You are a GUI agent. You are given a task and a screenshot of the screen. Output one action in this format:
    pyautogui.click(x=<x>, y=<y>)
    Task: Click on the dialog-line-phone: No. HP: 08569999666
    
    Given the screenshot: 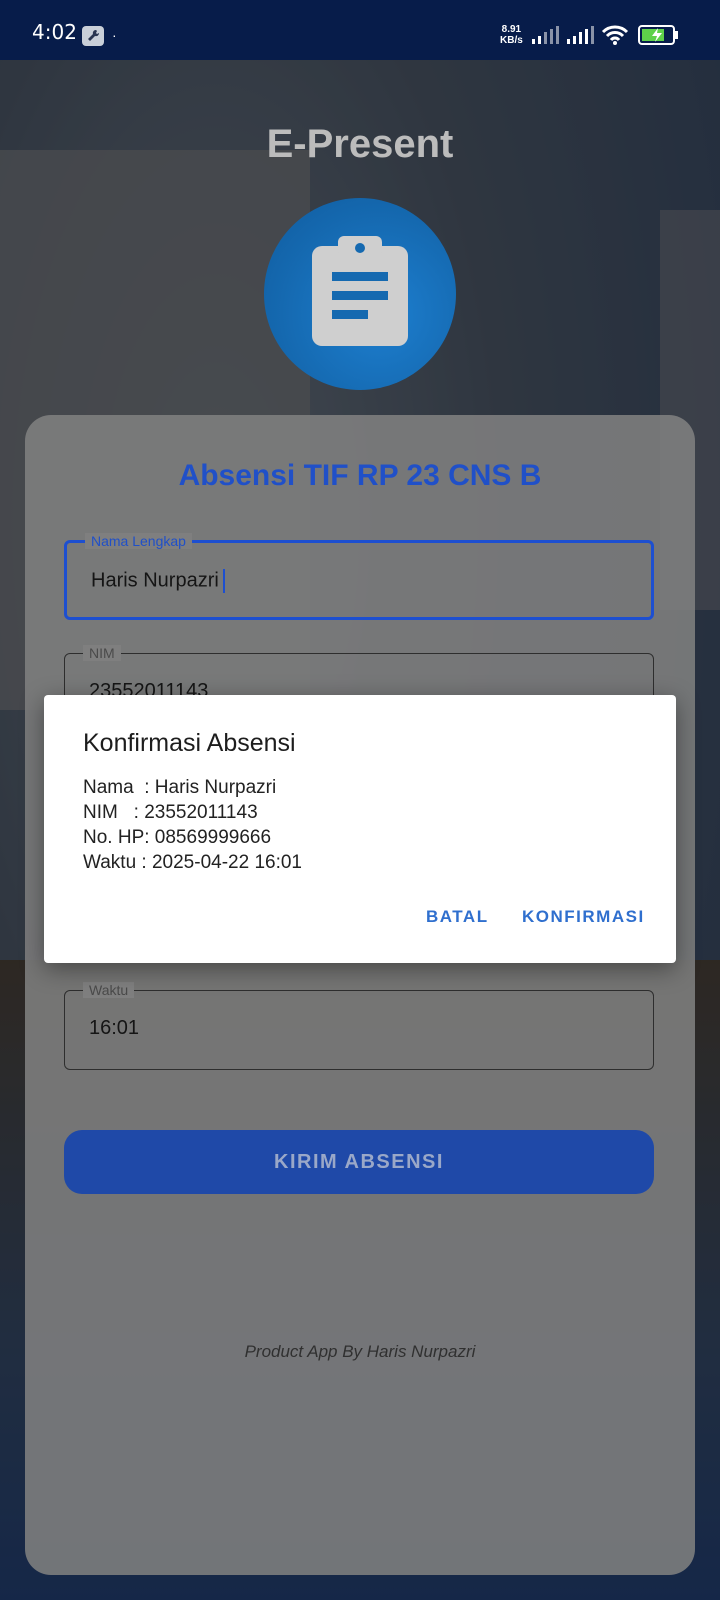 What is the action you would take?
    pyautogui.click(x=177, y=837)
    